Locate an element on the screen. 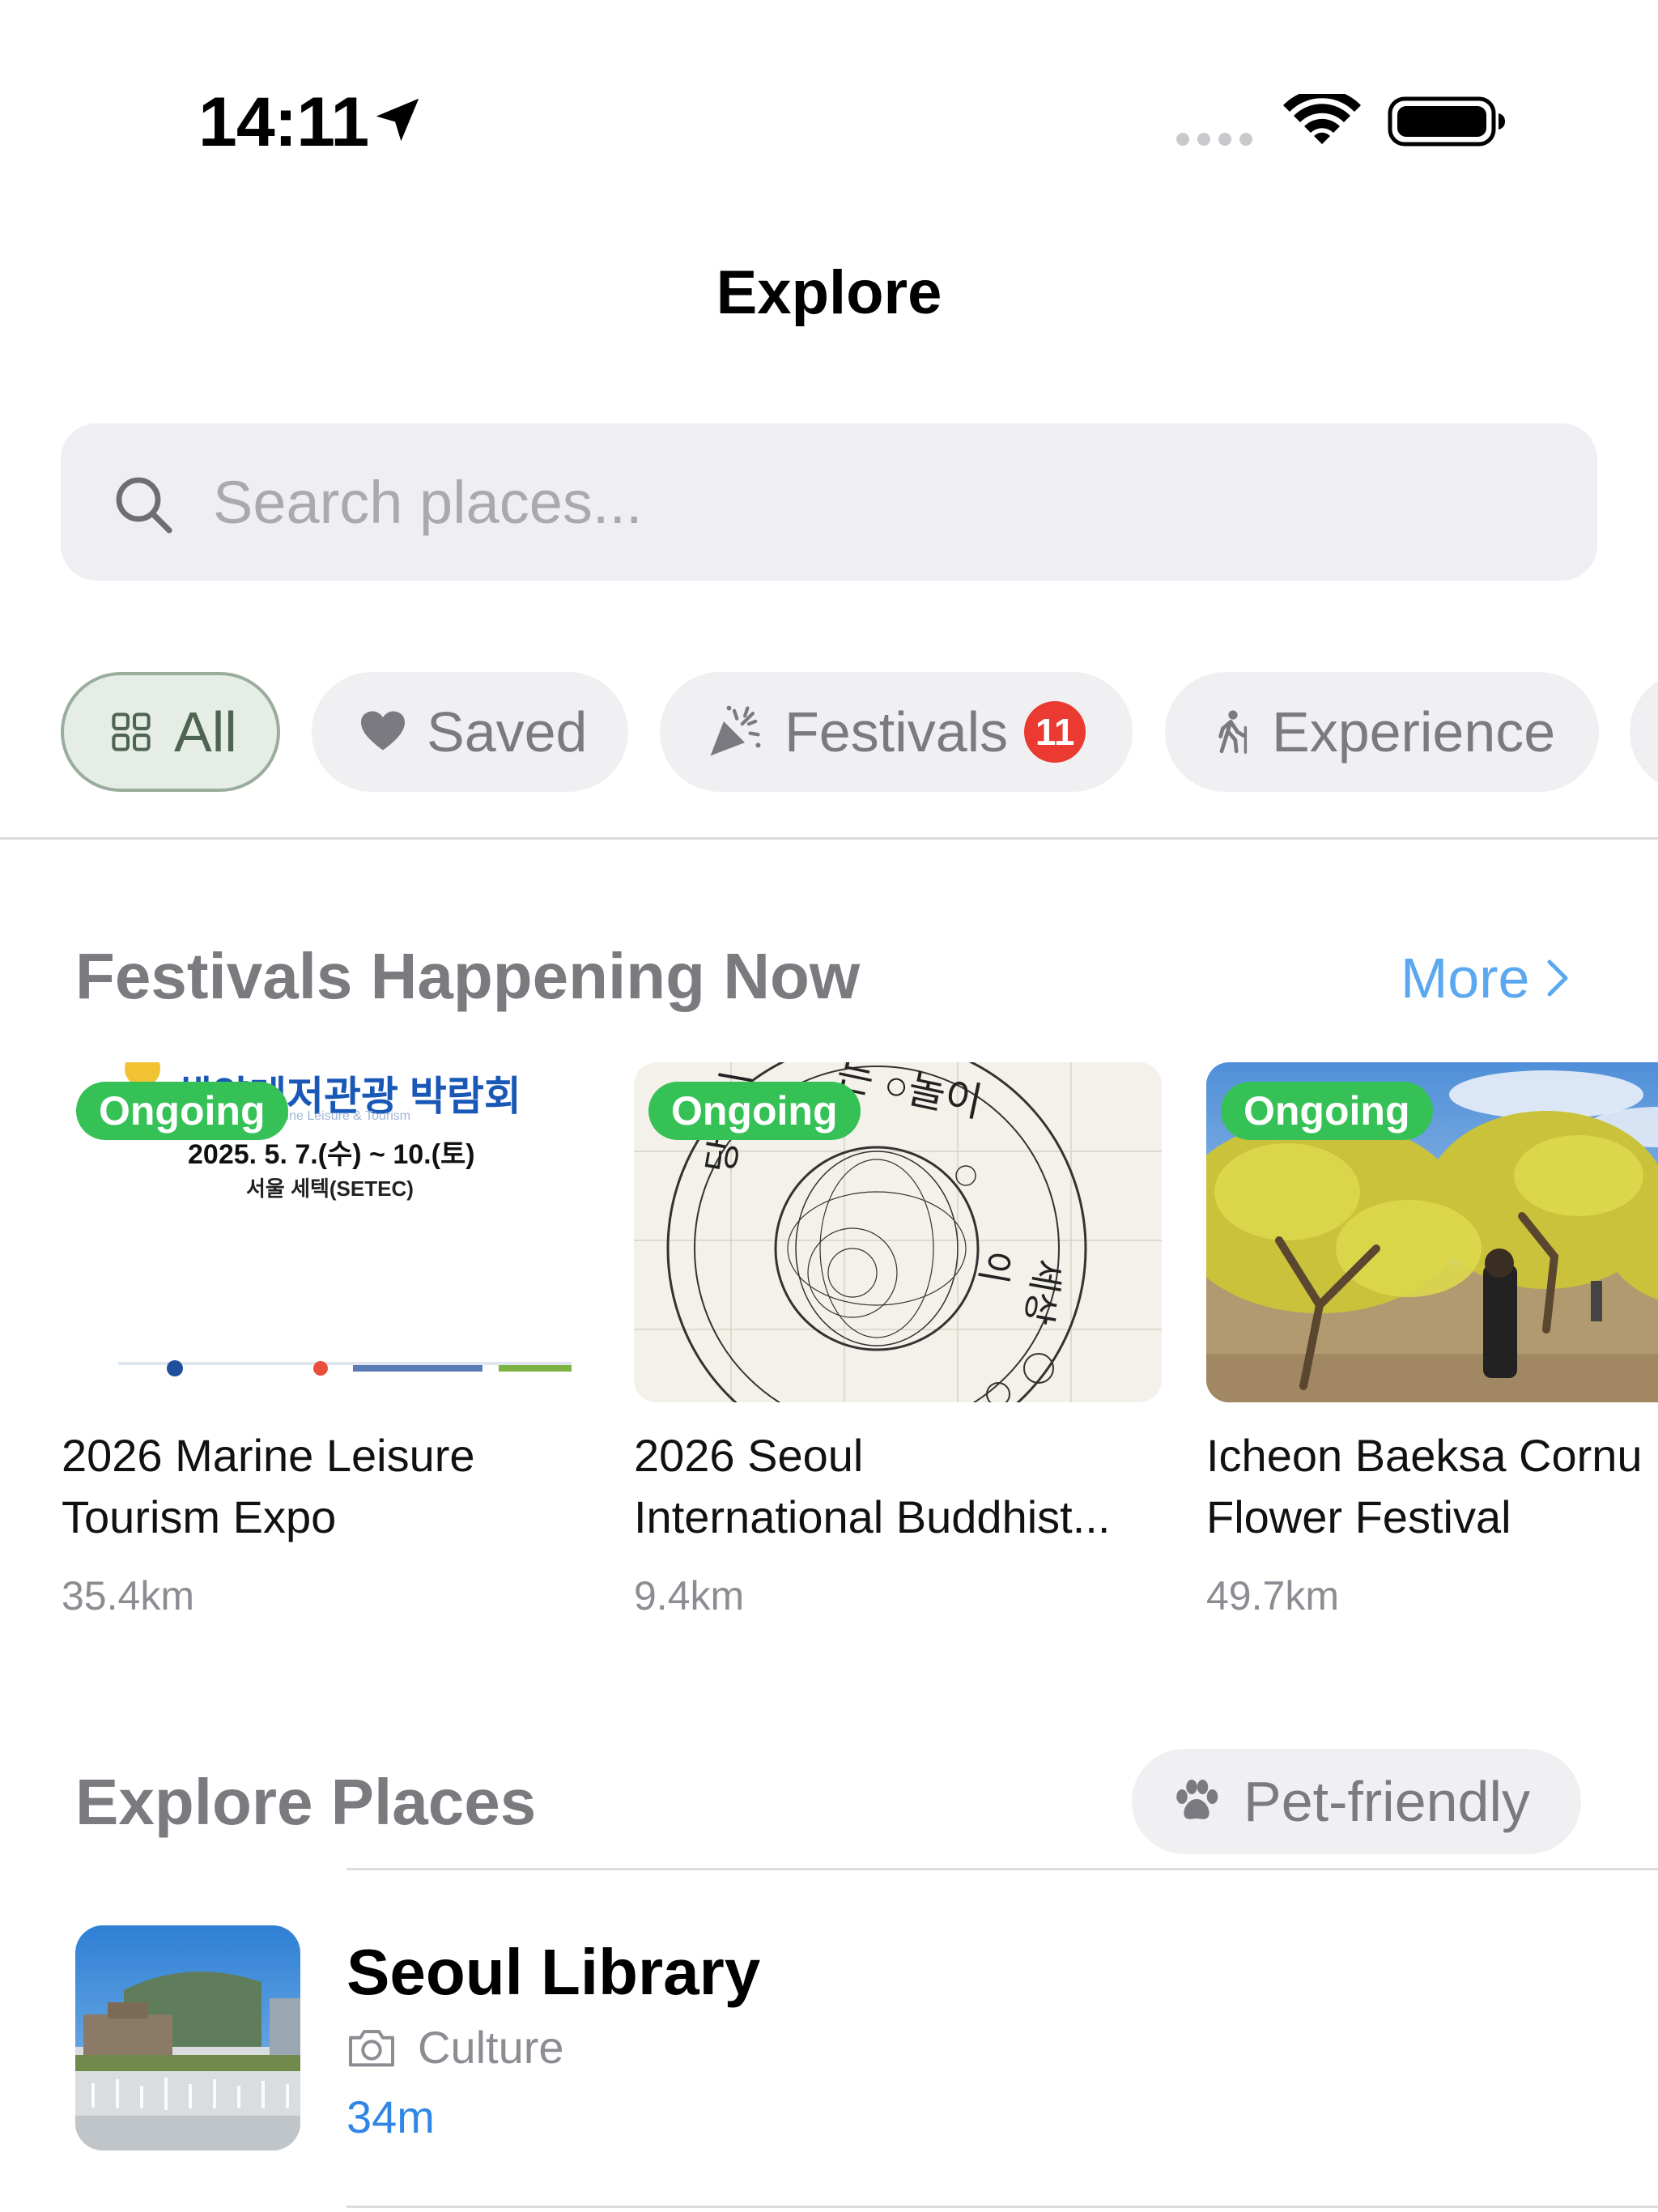 This screenshot has height=2212, width=1658. filter-chip-all: All is located at coordinates (170, 732).